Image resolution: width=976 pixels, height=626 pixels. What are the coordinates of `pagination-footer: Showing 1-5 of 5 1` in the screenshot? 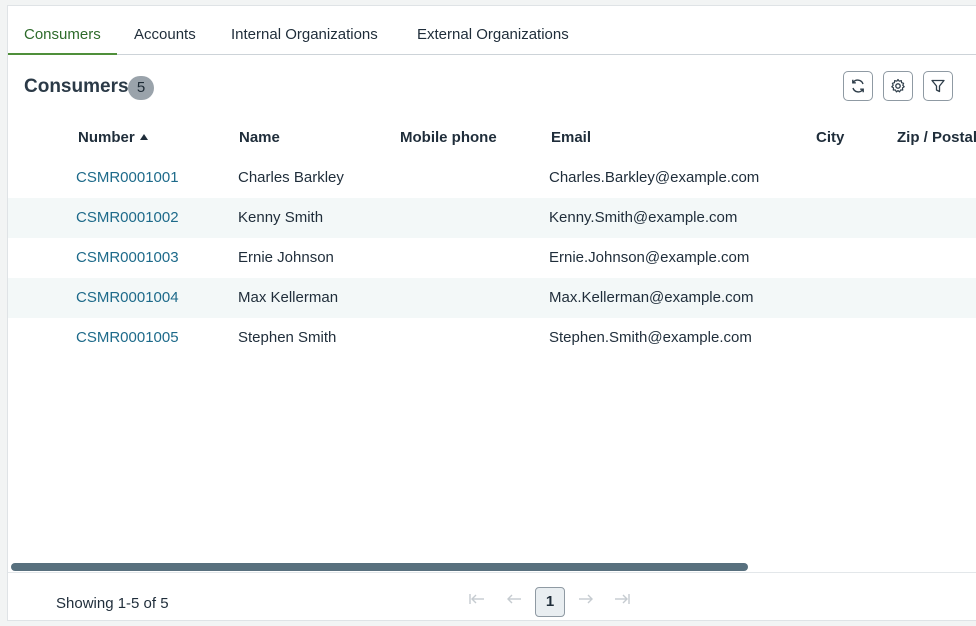 It's located at (492, 596).